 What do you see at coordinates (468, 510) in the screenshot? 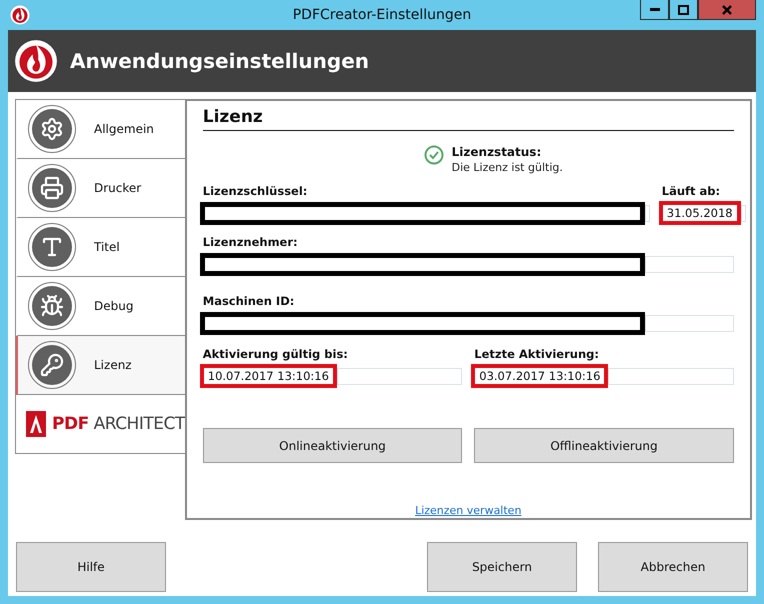
I see `manage-licenses-link: Lizenzen verwalten` at bounding box center [468, 510].